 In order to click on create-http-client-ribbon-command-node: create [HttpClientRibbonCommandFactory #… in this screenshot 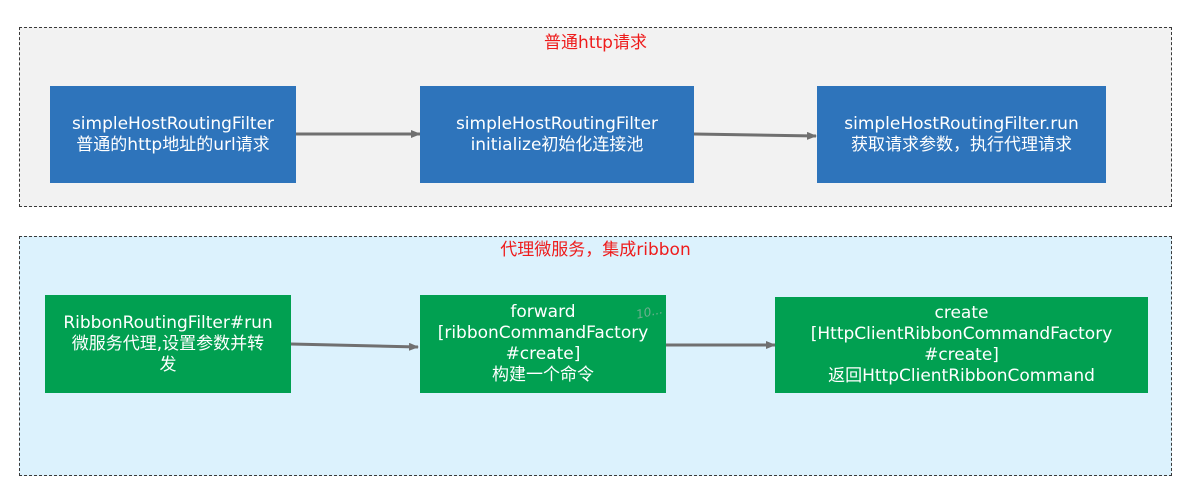, I will do `click(961, 345)`.